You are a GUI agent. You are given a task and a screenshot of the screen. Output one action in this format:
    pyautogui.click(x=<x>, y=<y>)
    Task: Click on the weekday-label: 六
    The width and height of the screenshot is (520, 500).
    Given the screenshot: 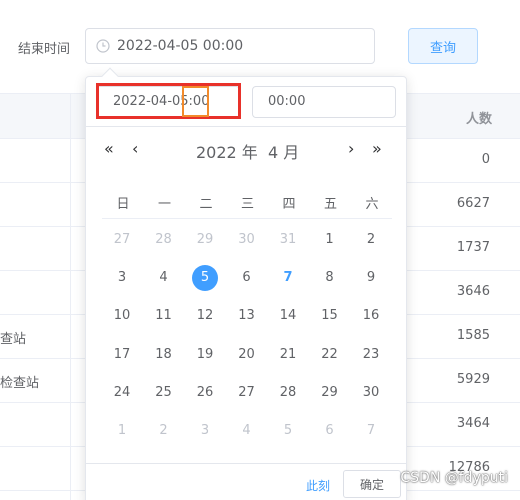 What is the action you would take?
    pyautogui.click(x=372, y=204)
    